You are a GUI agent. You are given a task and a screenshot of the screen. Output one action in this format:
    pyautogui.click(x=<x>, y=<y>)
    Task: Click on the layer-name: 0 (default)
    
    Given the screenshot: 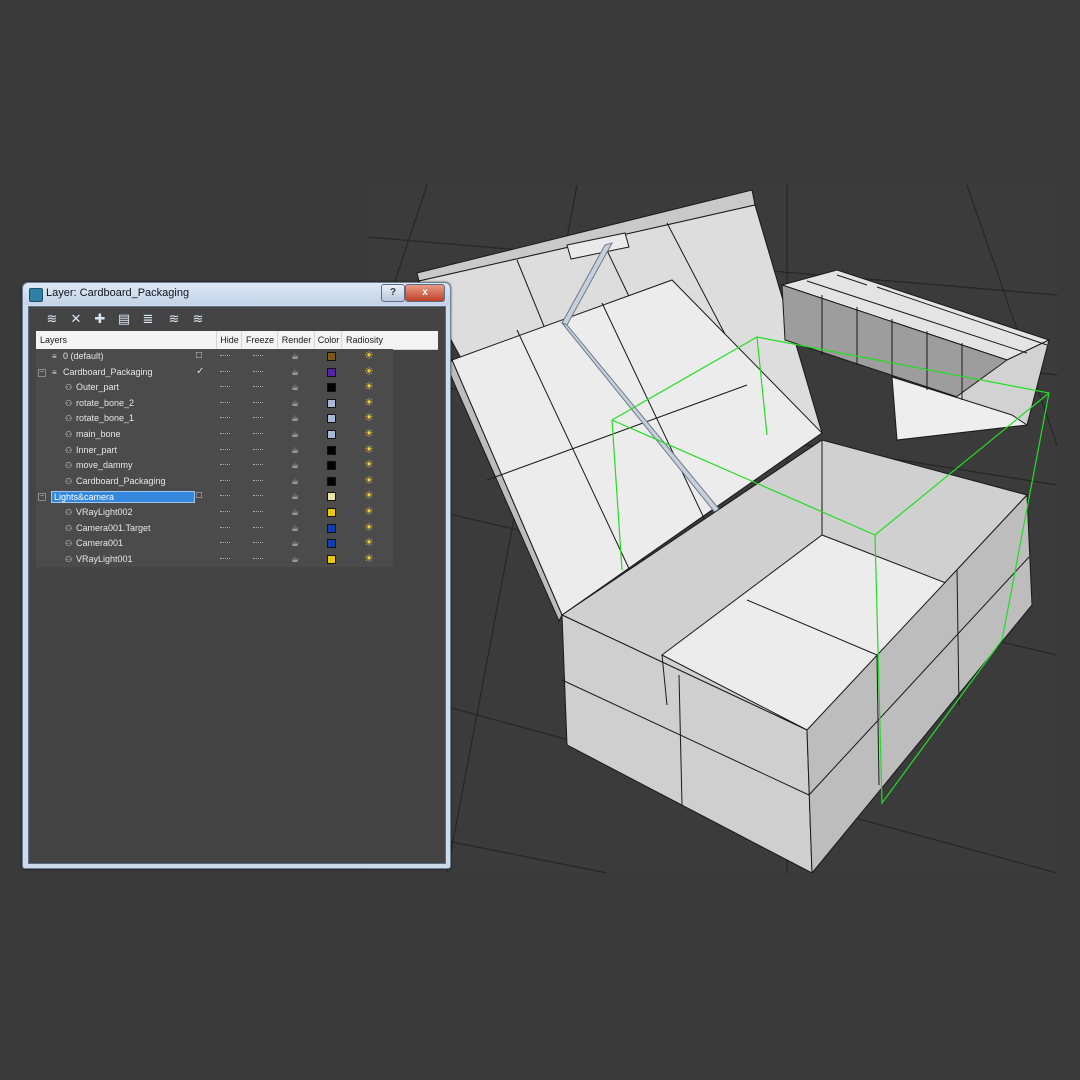 What is the action you would take?
    pyautogui.click(x=83, y=356)
    